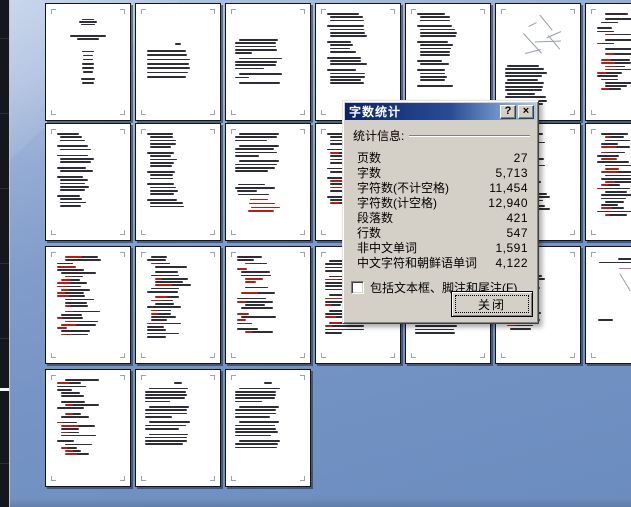  What do you see at coordinates (4, 263) in the screenshot?
I see `panel-divider` at bounding box center [4, 263].